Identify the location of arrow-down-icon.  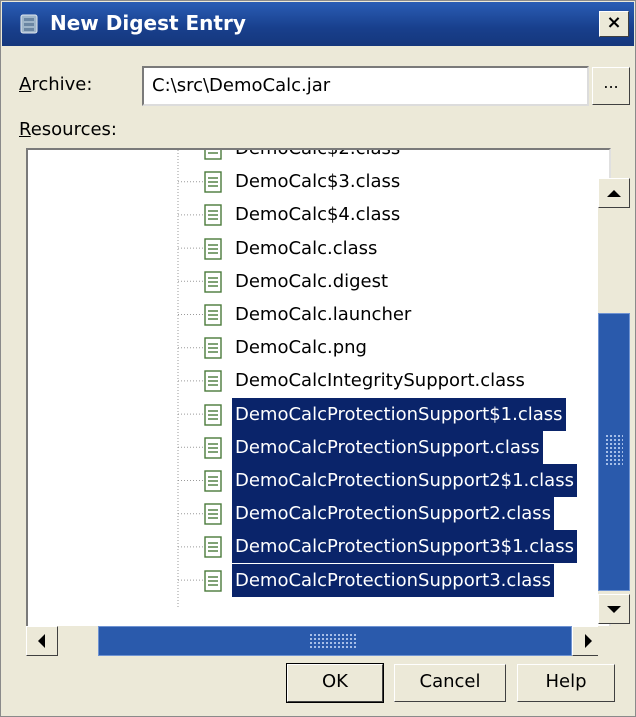
(614, 609).